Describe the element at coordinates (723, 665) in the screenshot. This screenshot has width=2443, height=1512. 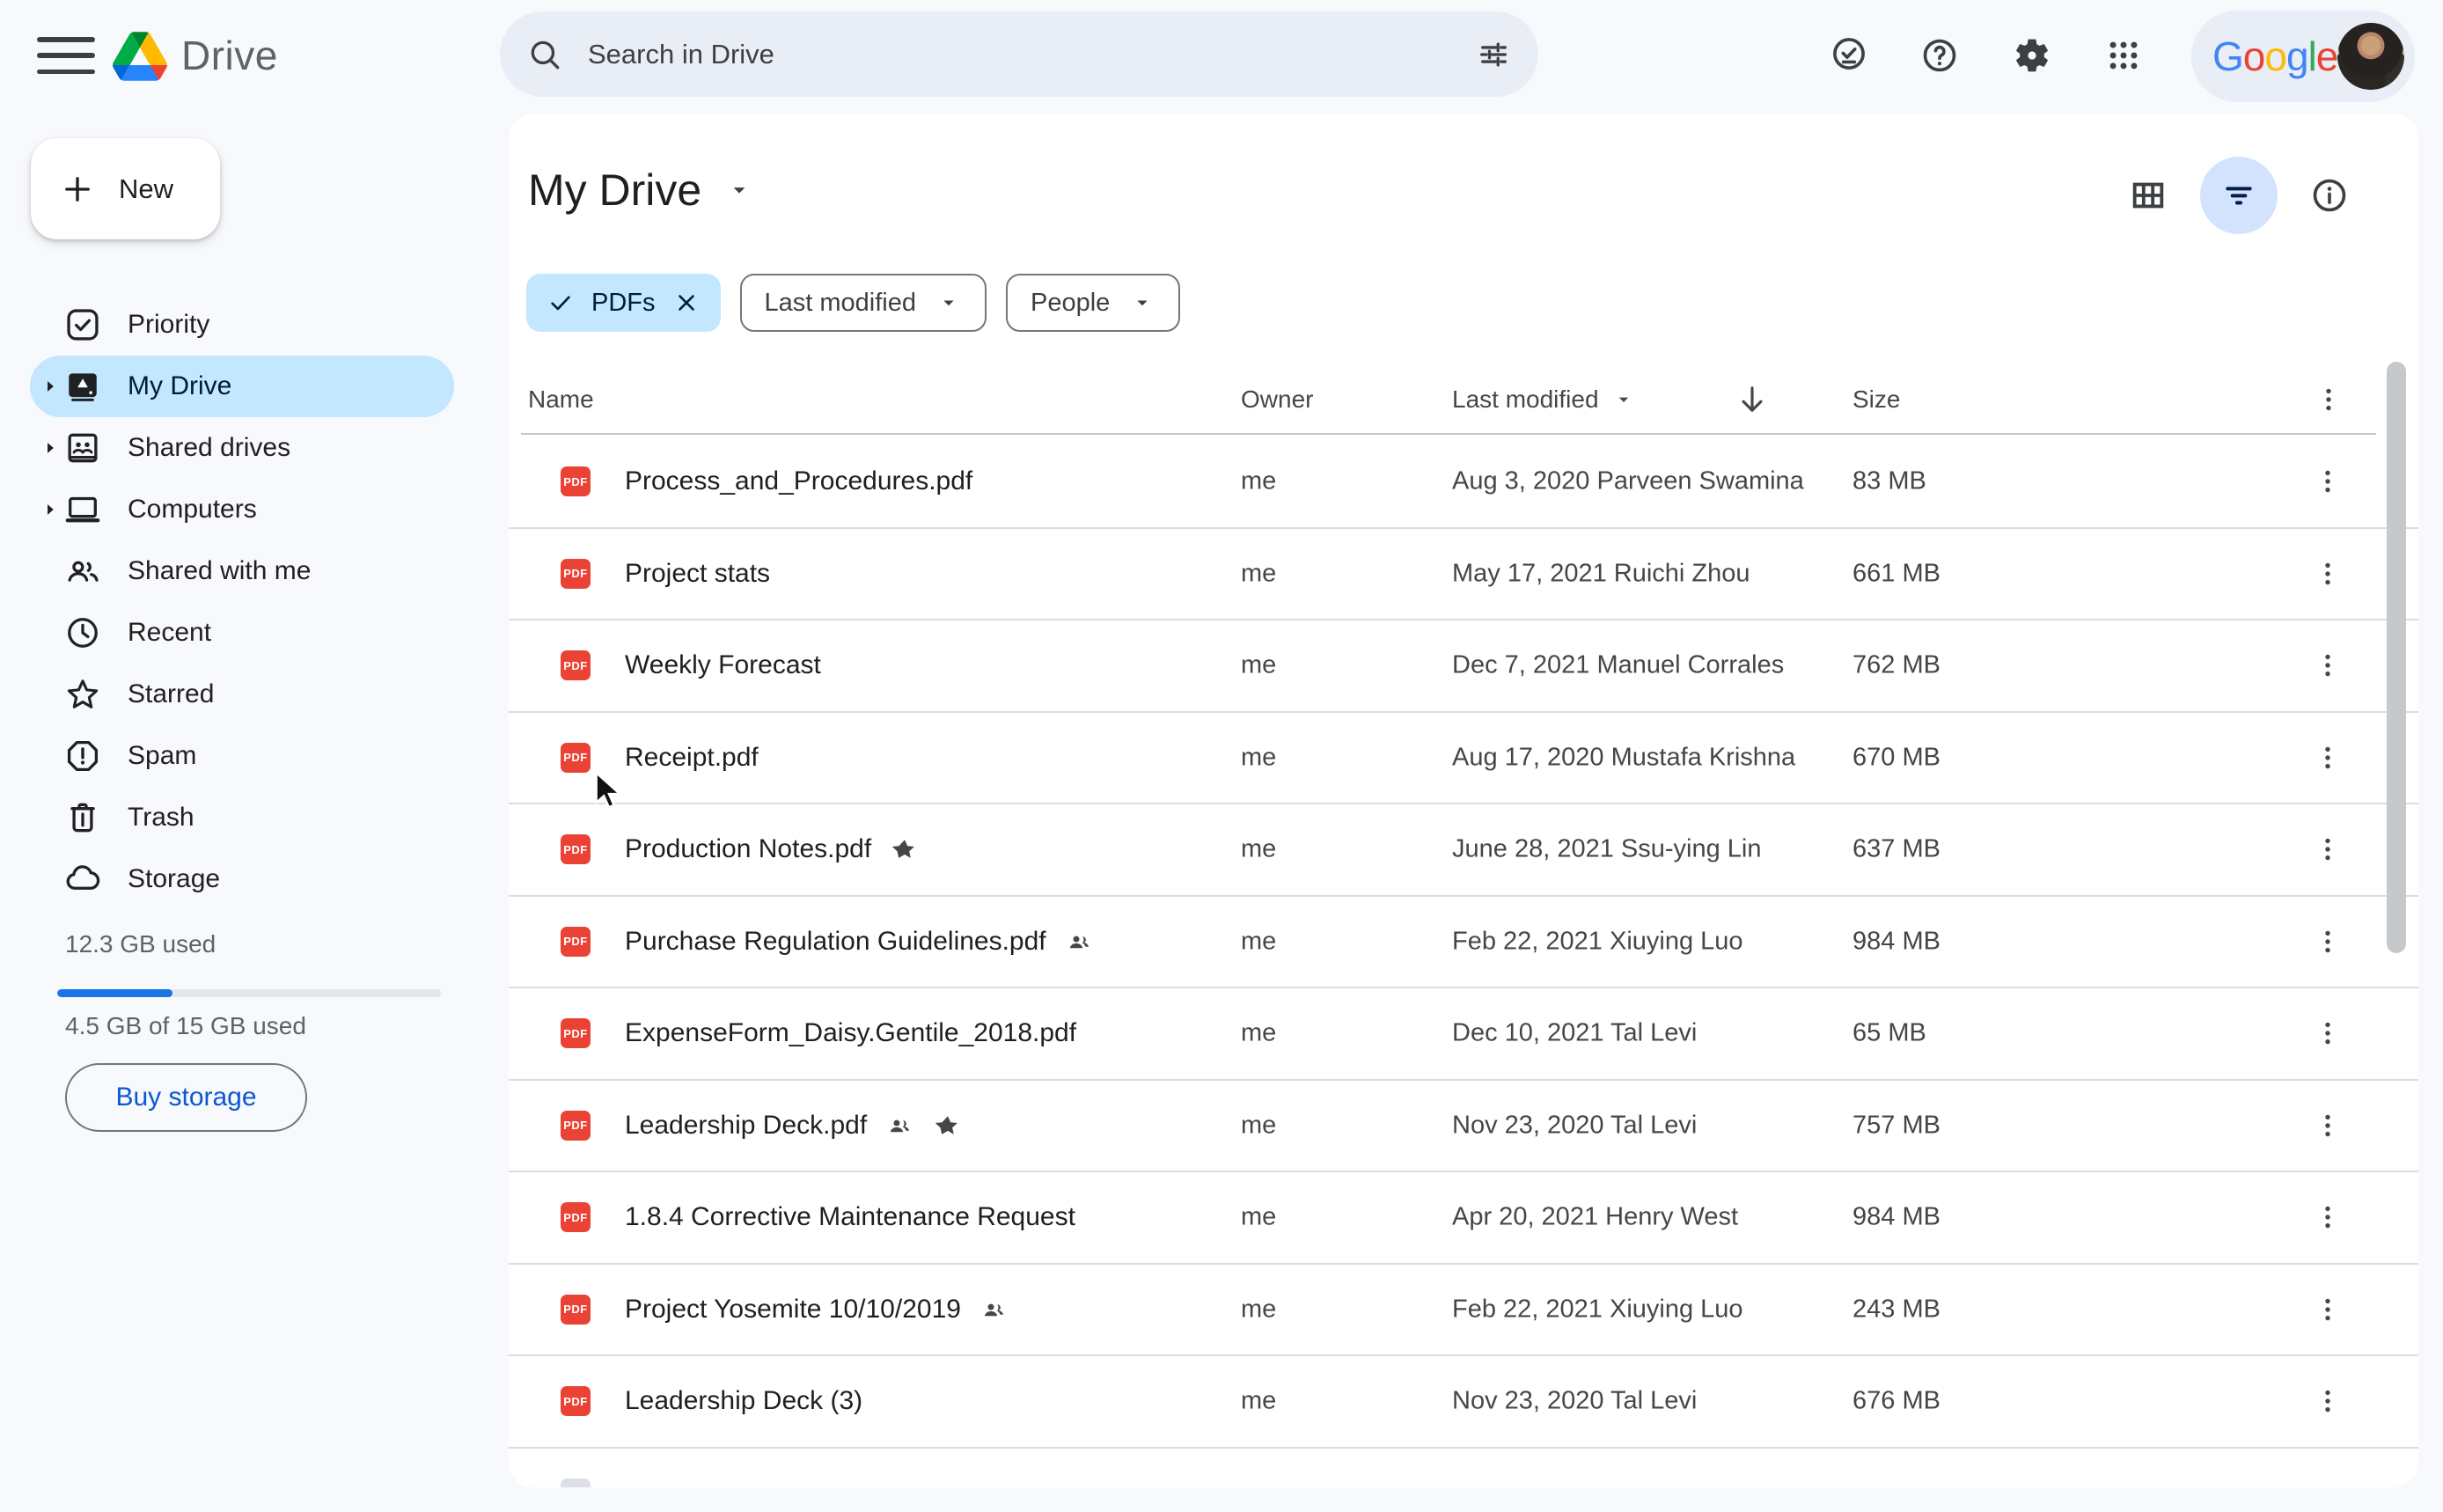
I see `file-name: Weekly Forecast` at that location.